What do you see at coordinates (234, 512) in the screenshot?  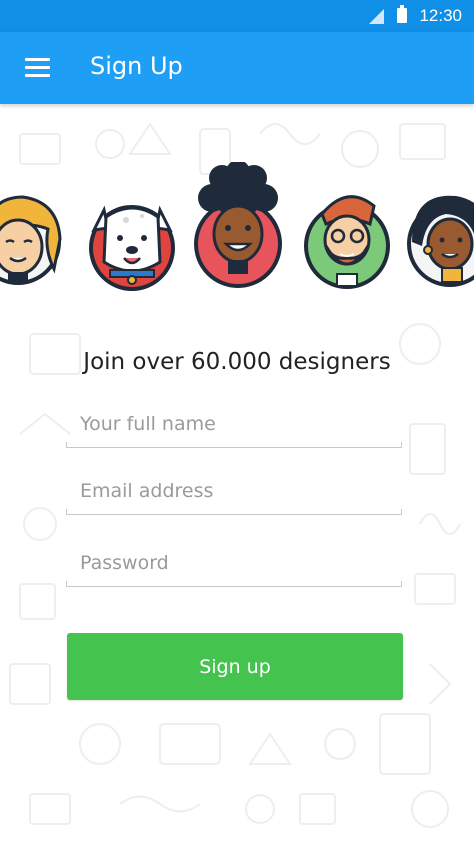 I see `email-underline` at bounding box center [234, 512].